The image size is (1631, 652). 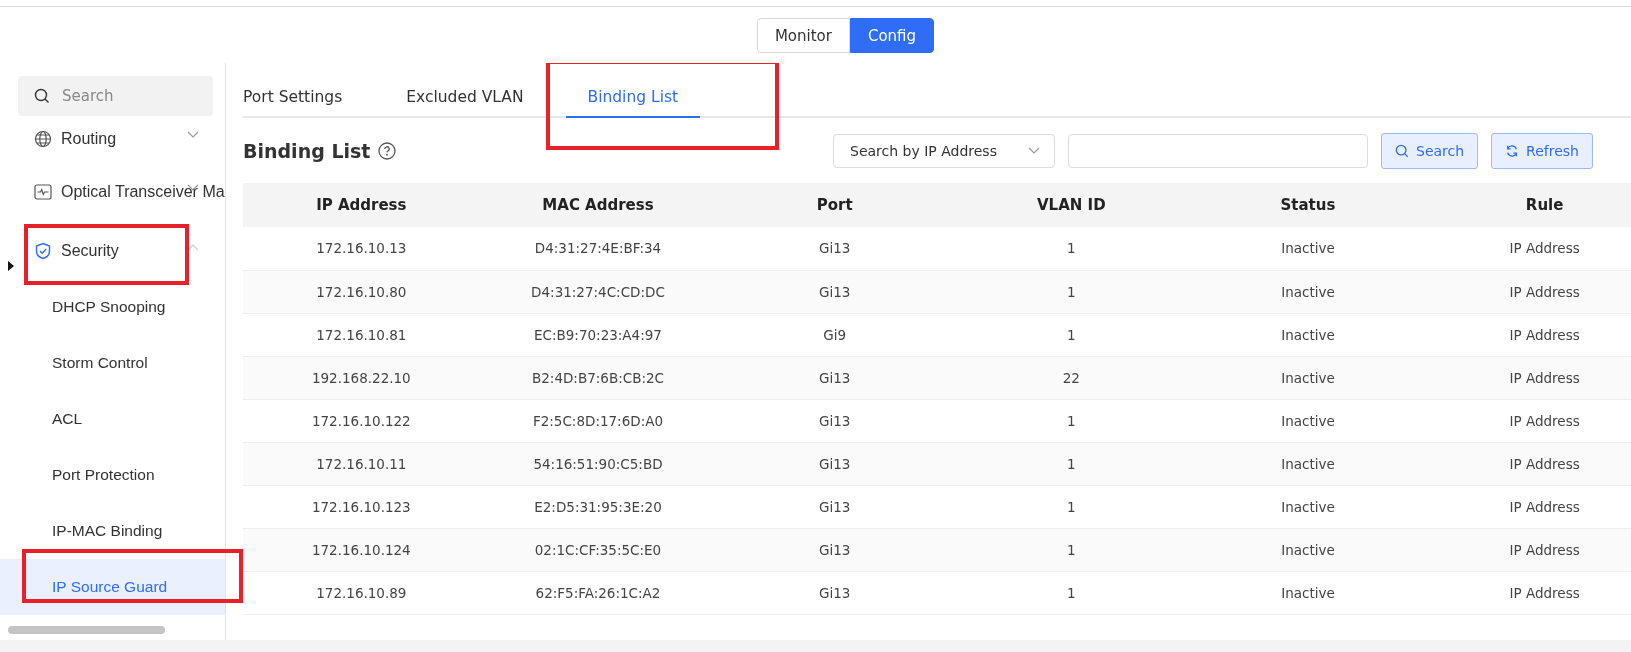 I want to click on tab: Binding List, so click(x=633, y=103).